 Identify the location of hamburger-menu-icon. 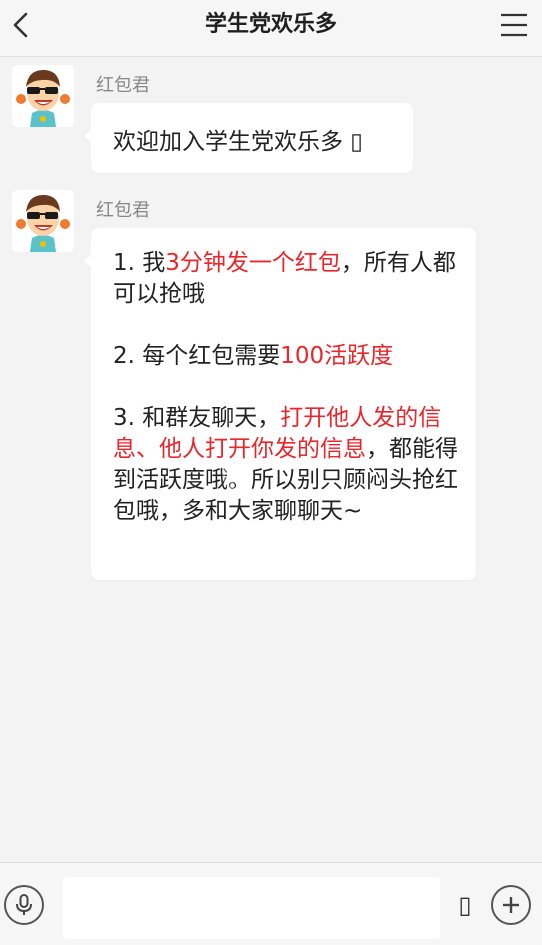
(514, 25).